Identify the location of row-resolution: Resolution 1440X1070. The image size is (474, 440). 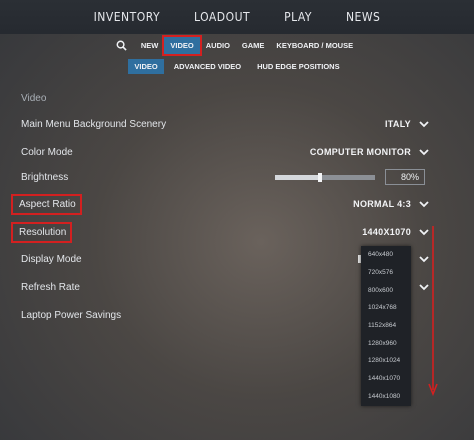
(220, 232).